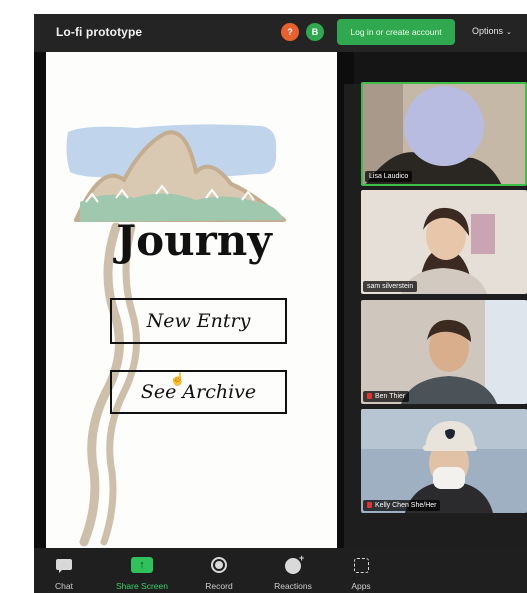 The image size is (527, 593). Describe the element at coordinates (315, 32) in the screenshot. I see `user-avatar: B` at that location.